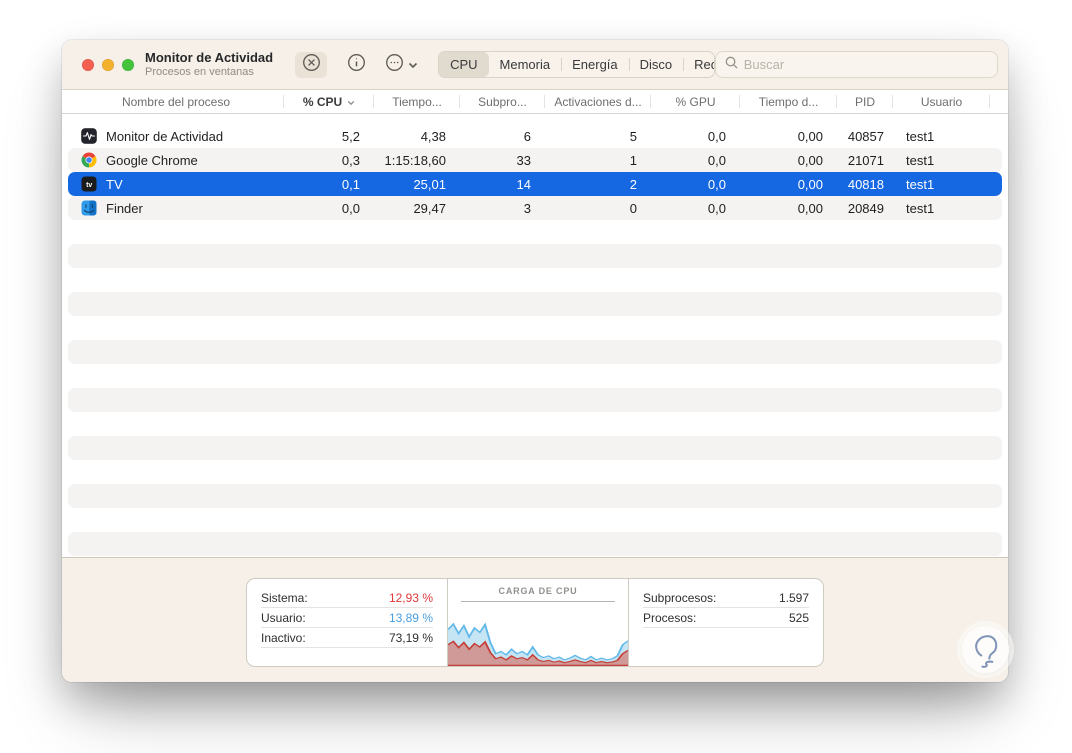 Image resolution: width=1072 pixels, height=753 pixels. What do you see at coordinates (527, 208) in the screenshot?
I see `cell-subpro: 3` at bounding box center [527, 208].